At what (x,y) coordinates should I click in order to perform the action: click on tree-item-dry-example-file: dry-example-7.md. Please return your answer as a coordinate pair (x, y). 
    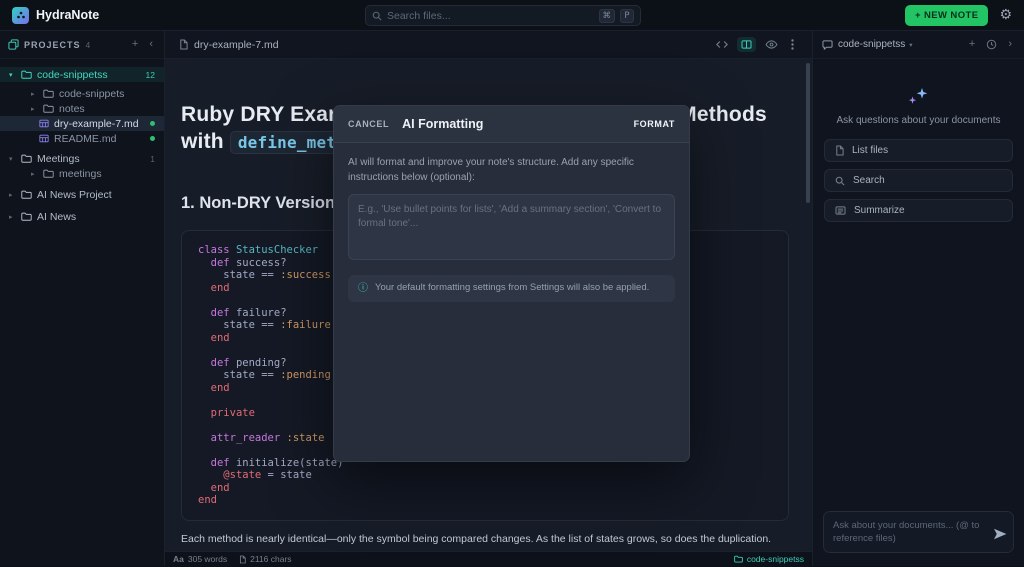
    Looking at the image, I should click on (82, 123).